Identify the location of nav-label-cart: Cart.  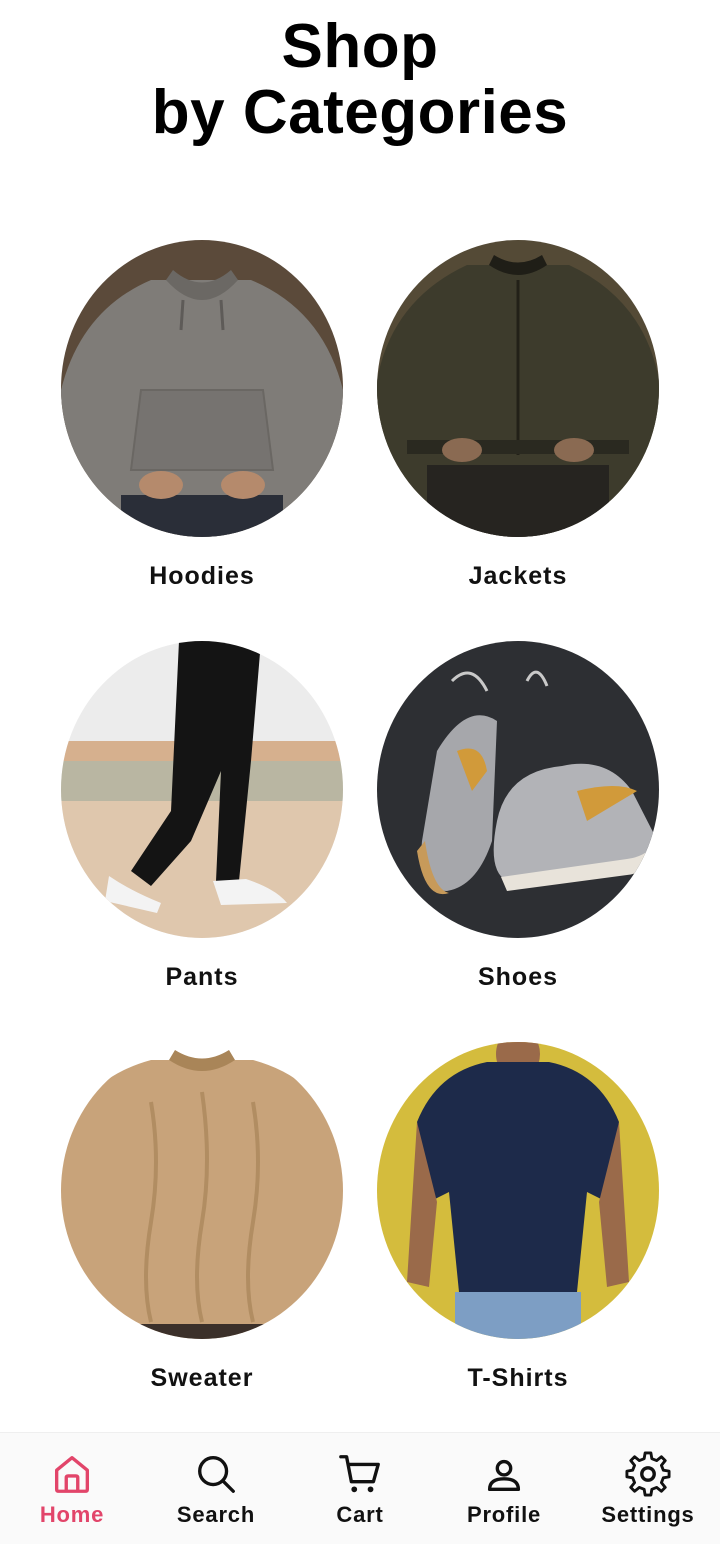
(360, 1514).